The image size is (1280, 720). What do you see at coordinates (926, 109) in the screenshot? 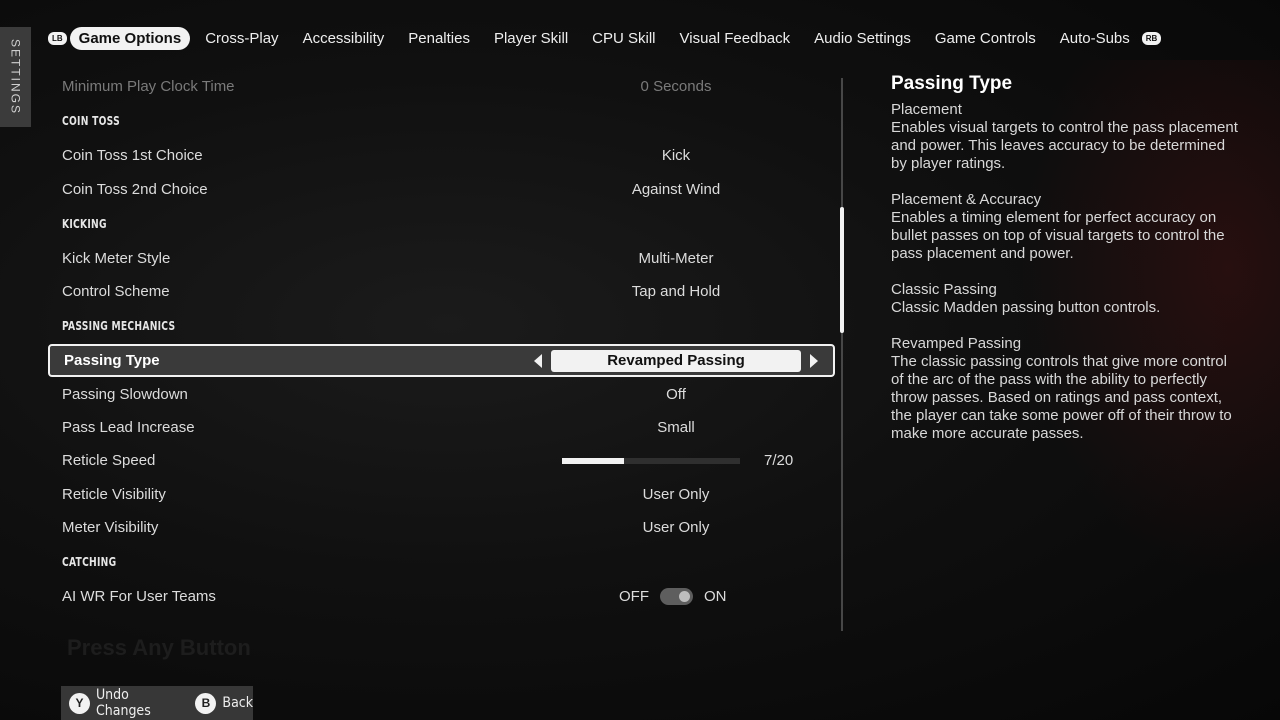
I see `entry-name: Placement` at bounding box center [926, 109].